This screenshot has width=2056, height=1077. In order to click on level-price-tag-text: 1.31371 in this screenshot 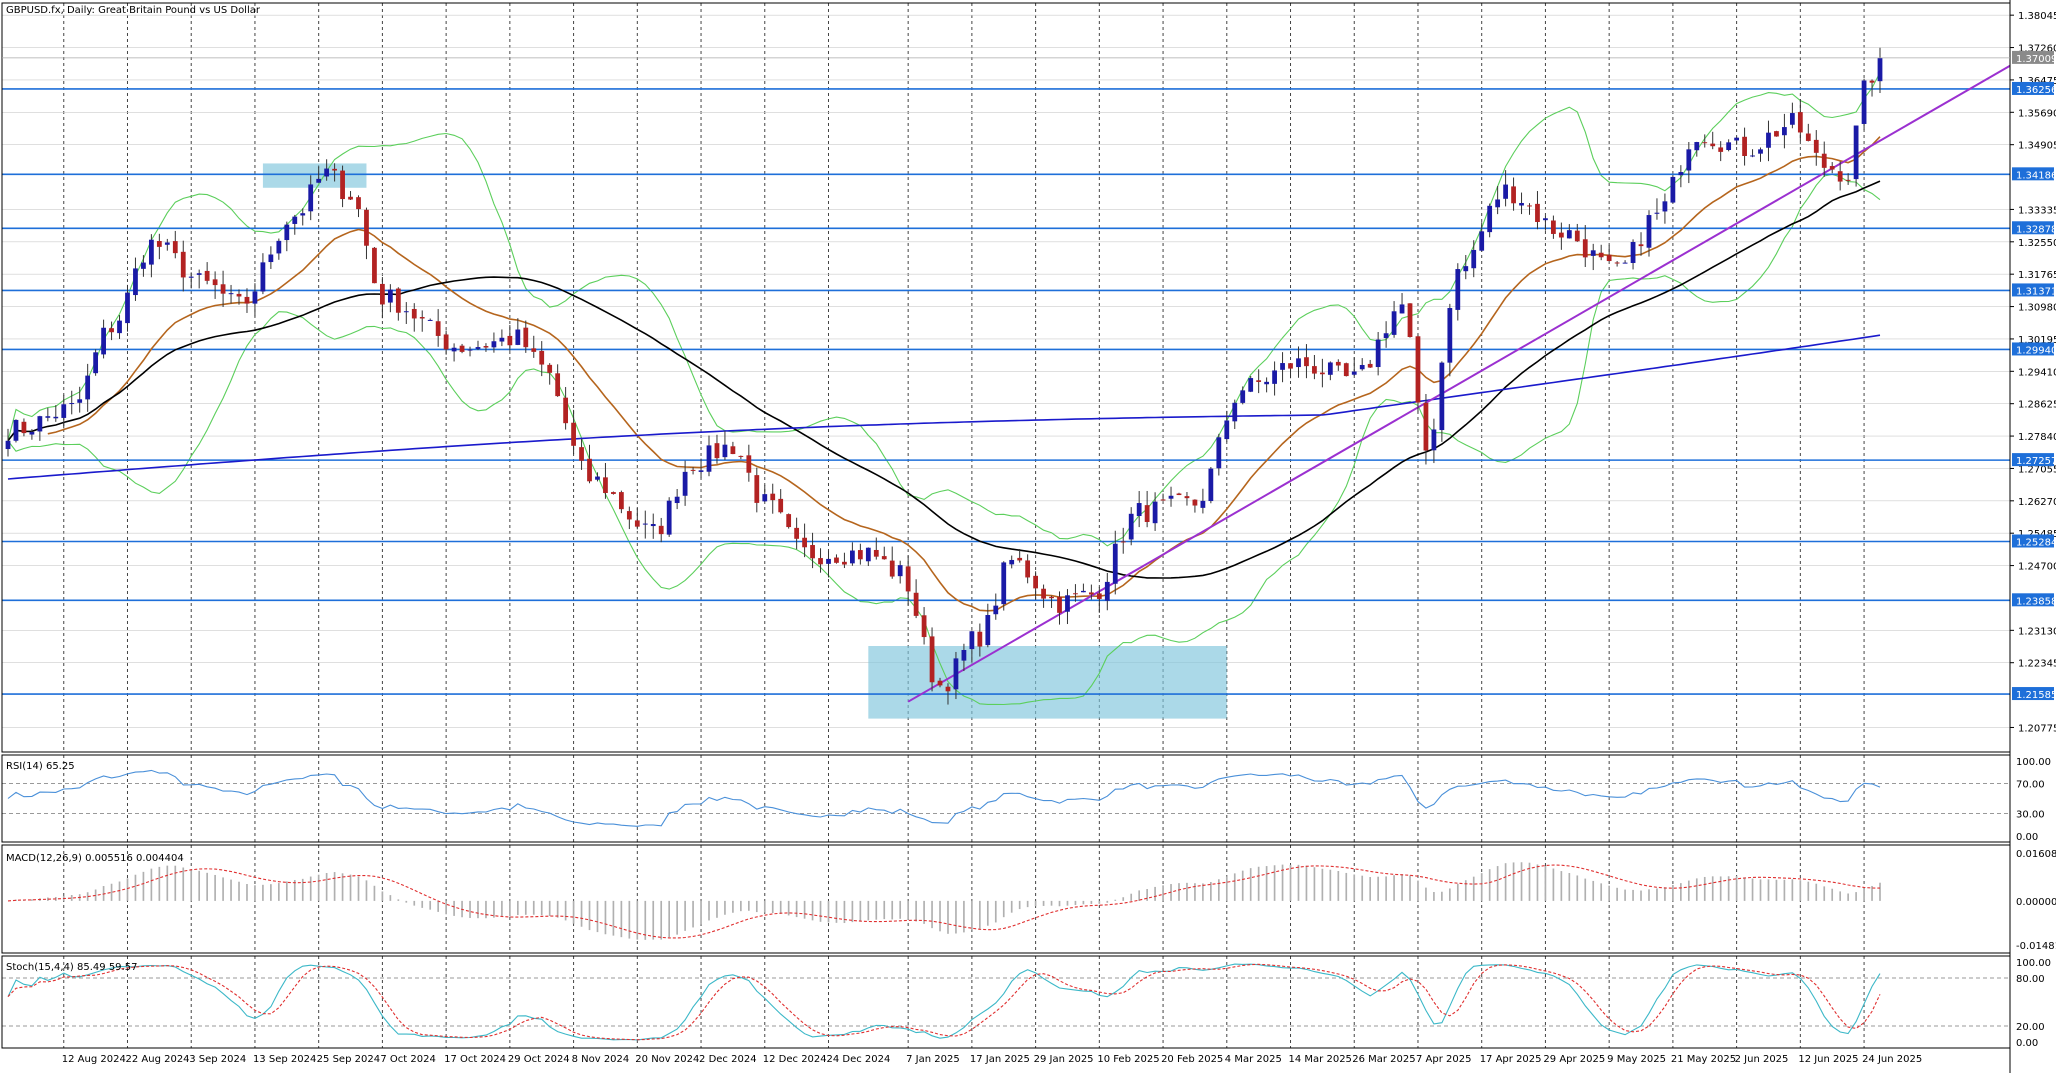, I will do `click(2036, 291)`.